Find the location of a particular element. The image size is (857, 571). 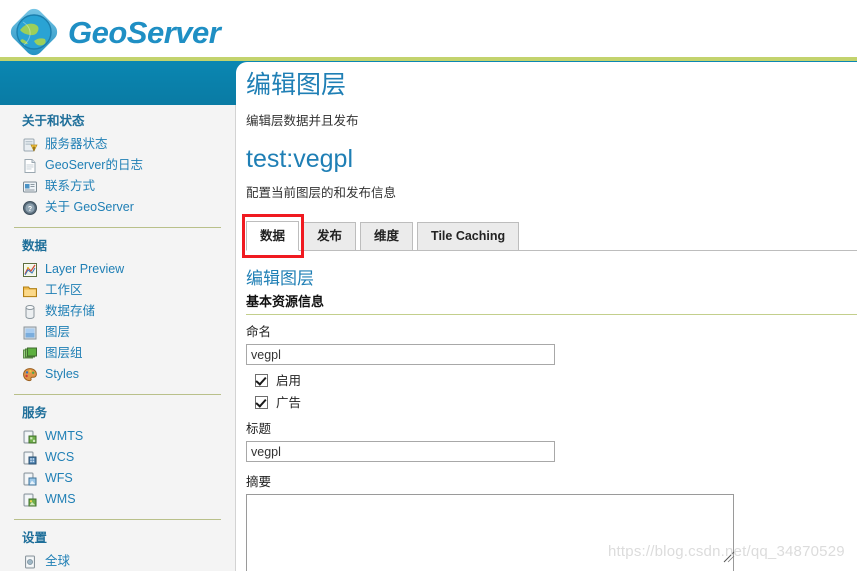

section-divider is located at coordinates (551, 315).